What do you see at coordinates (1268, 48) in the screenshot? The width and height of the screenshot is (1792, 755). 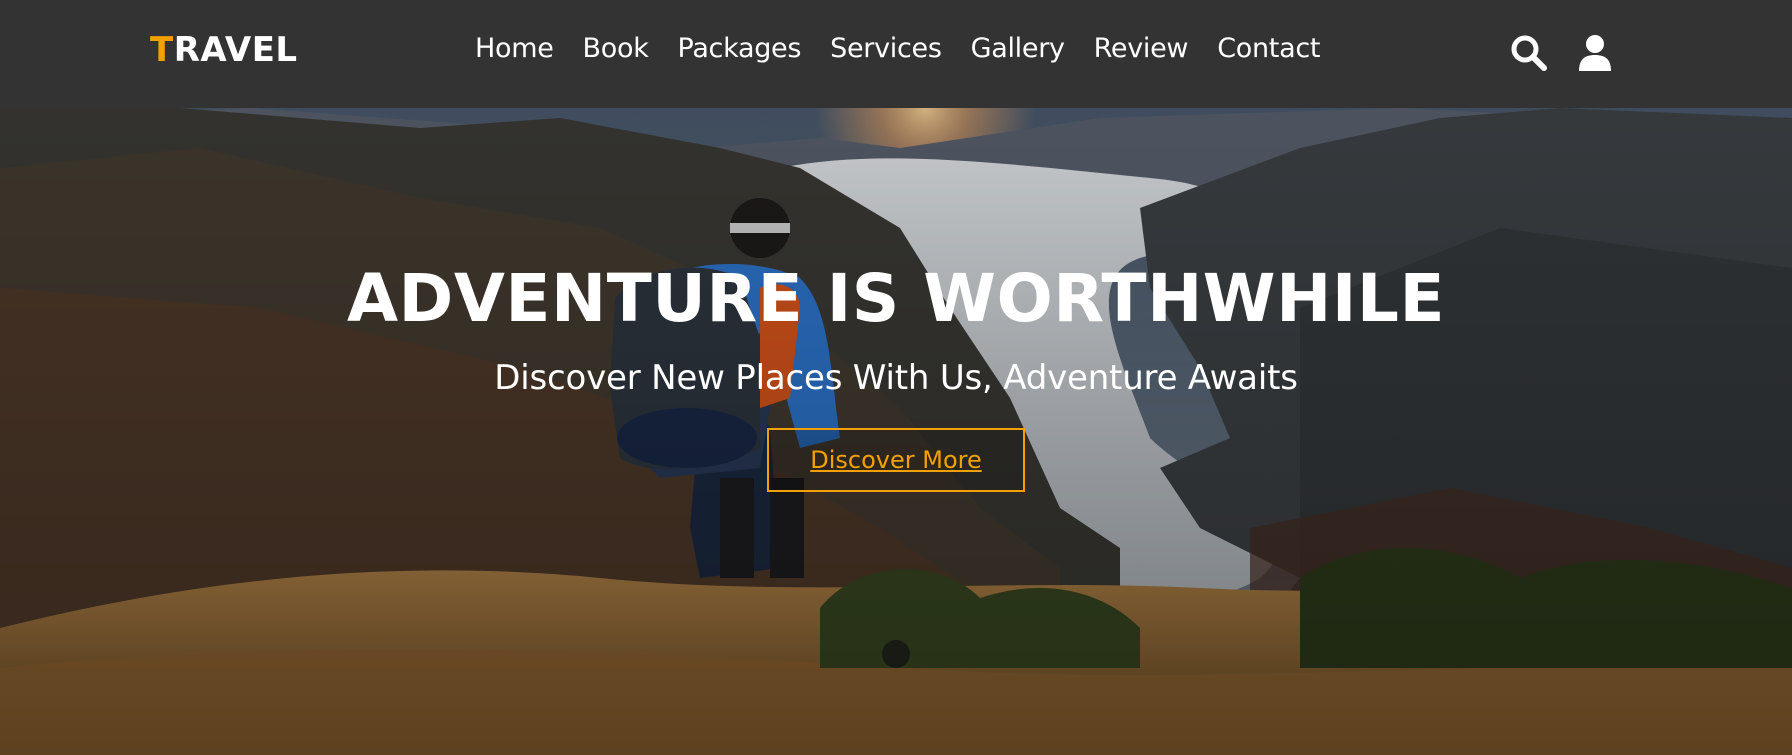 I see `nav-contact: Contact` at bounding box center [1268, 48].